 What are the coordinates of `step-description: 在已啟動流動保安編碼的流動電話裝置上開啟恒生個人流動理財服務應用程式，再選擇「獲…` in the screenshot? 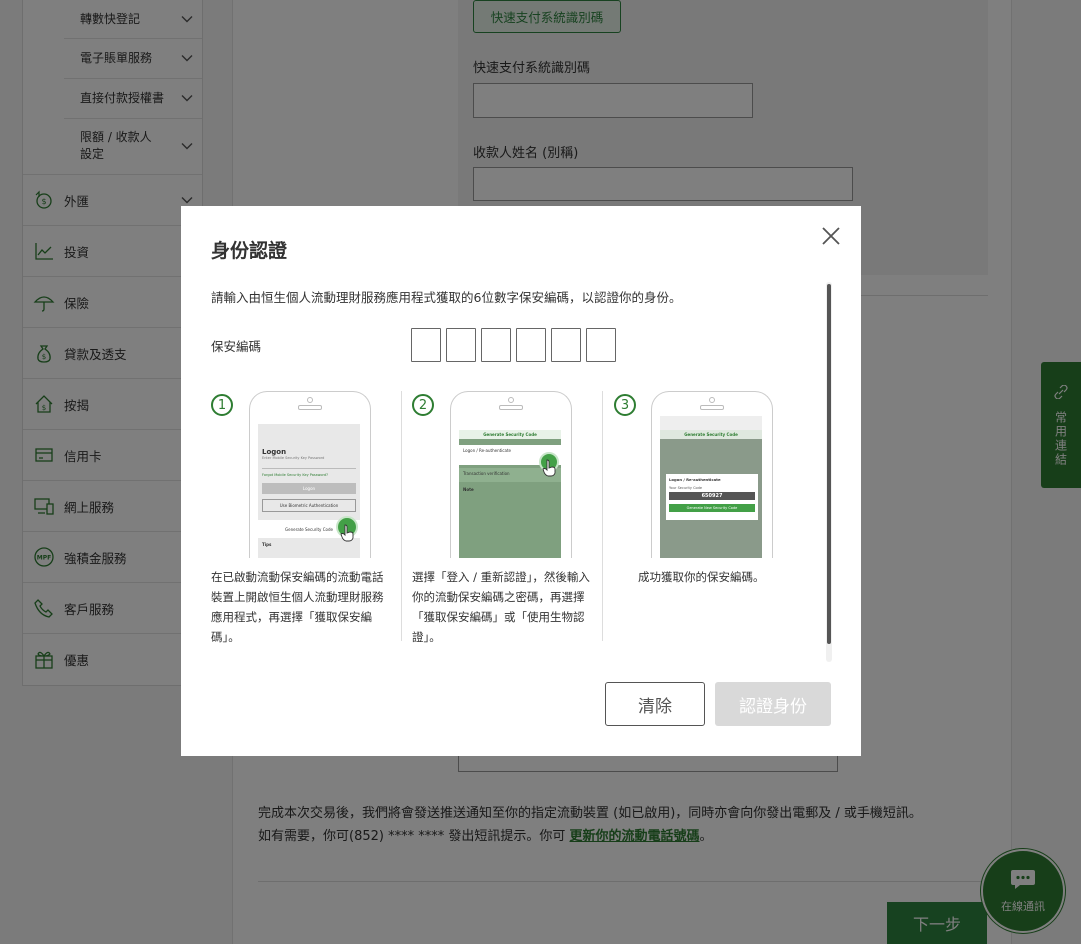 It's located at (297, 607).